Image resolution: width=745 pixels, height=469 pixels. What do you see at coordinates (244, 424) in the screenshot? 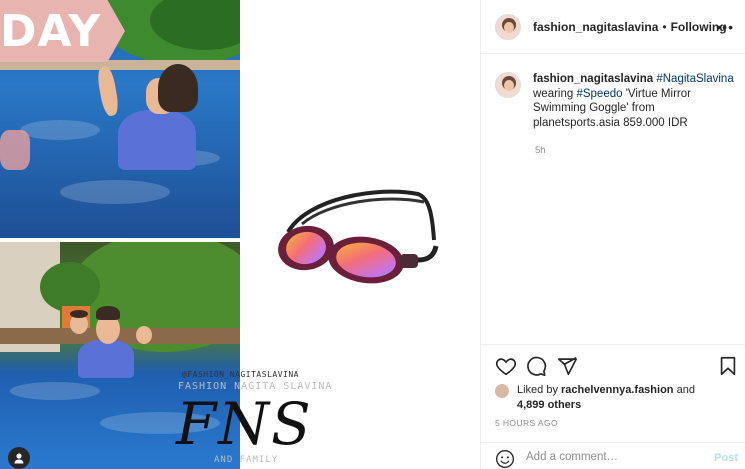
I see `watermark-monogram: FNS` at bounding box center [244, 424].